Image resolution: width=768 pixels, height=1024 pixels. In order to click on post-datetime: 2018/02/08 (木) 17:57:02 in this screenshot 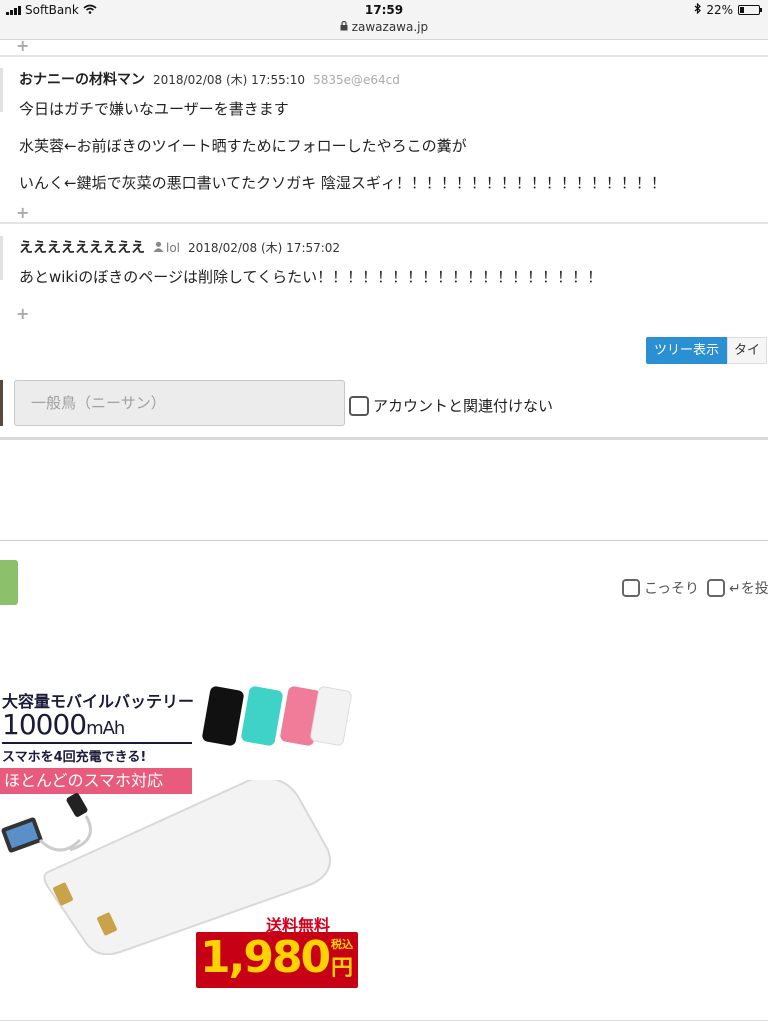, I will do `click(264, 248)`.